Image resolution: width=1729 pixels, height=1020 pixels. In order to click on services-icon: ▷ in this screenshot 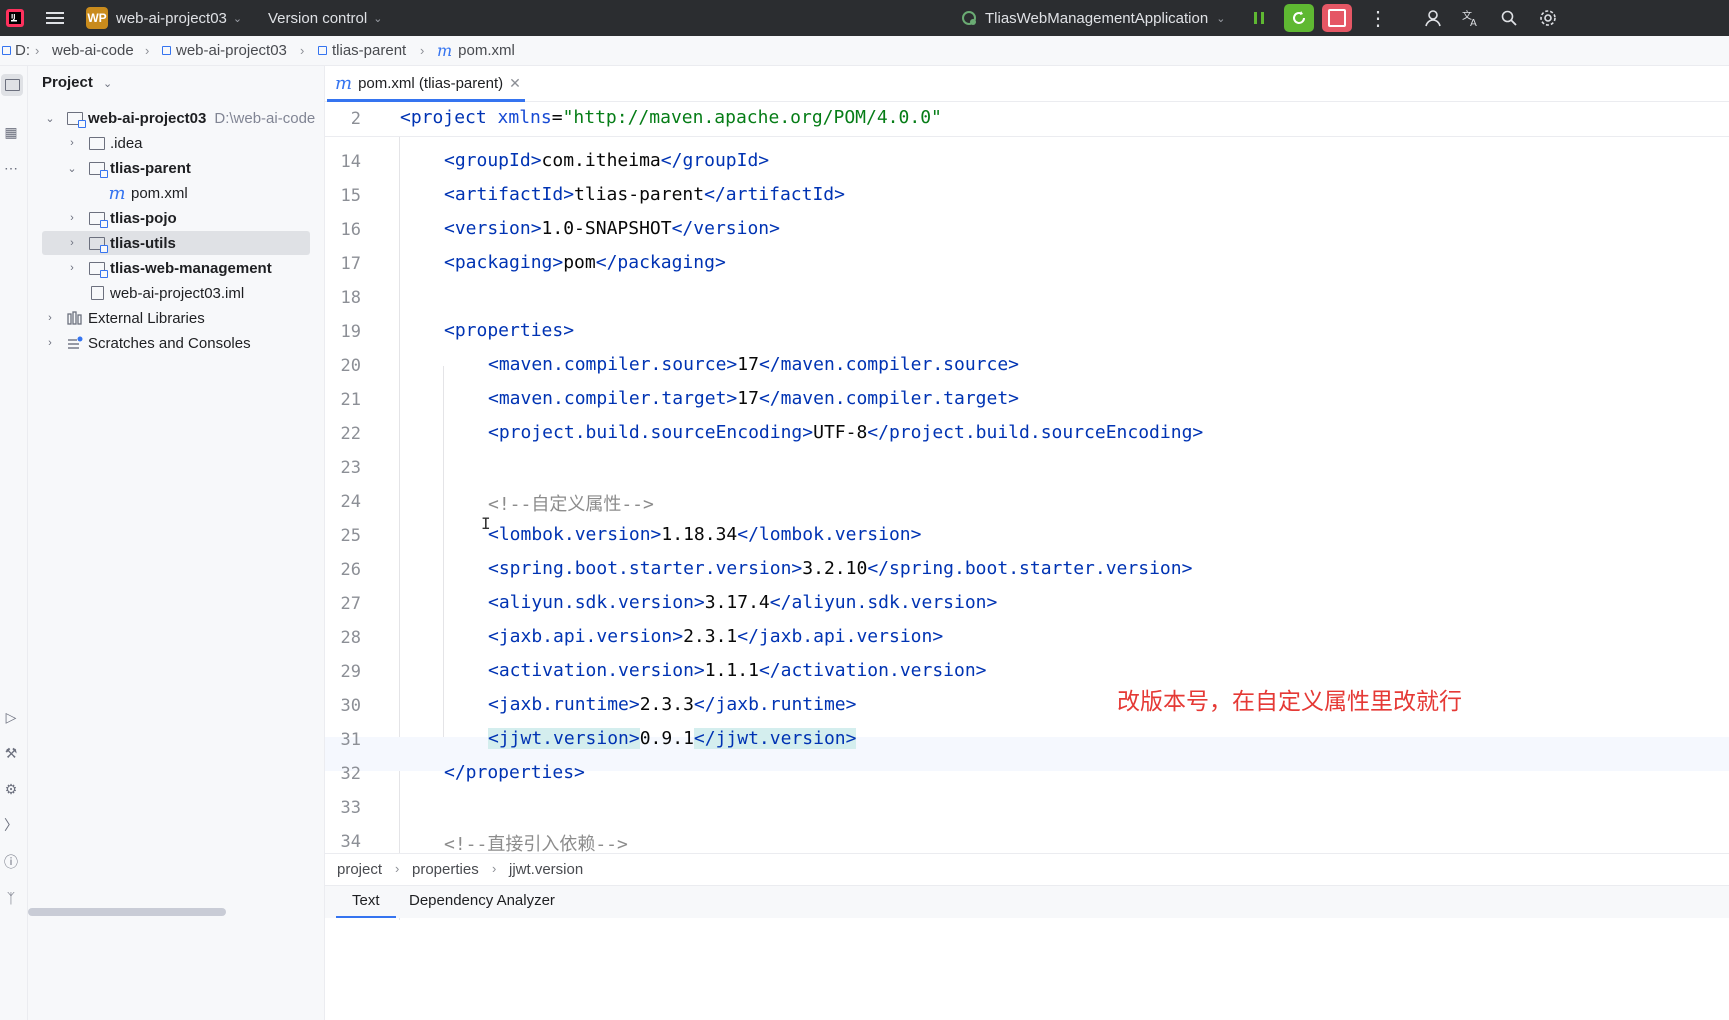, I will do `click(11, 717)`.